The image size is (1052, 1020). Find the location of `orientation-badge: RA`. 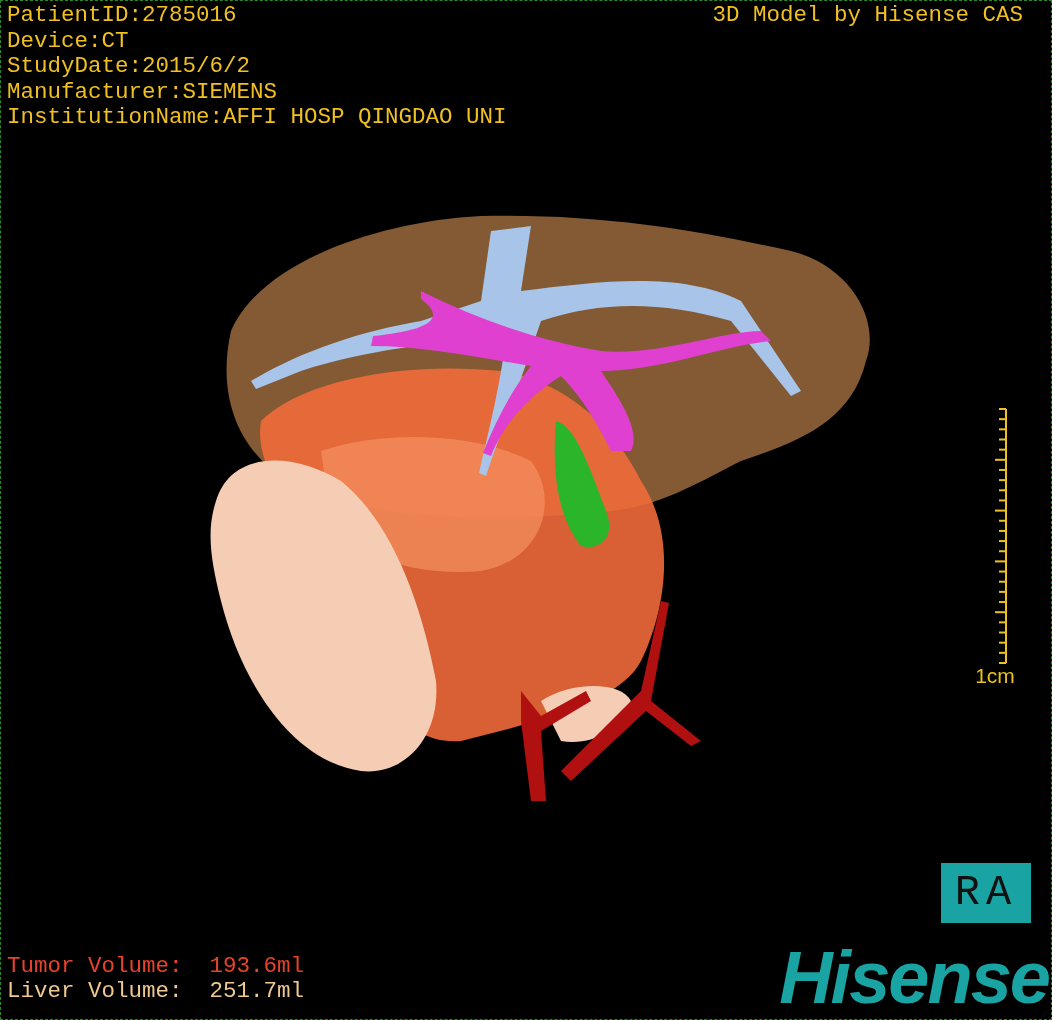

orientation-badge: RA is located at coordinates (986, 893).